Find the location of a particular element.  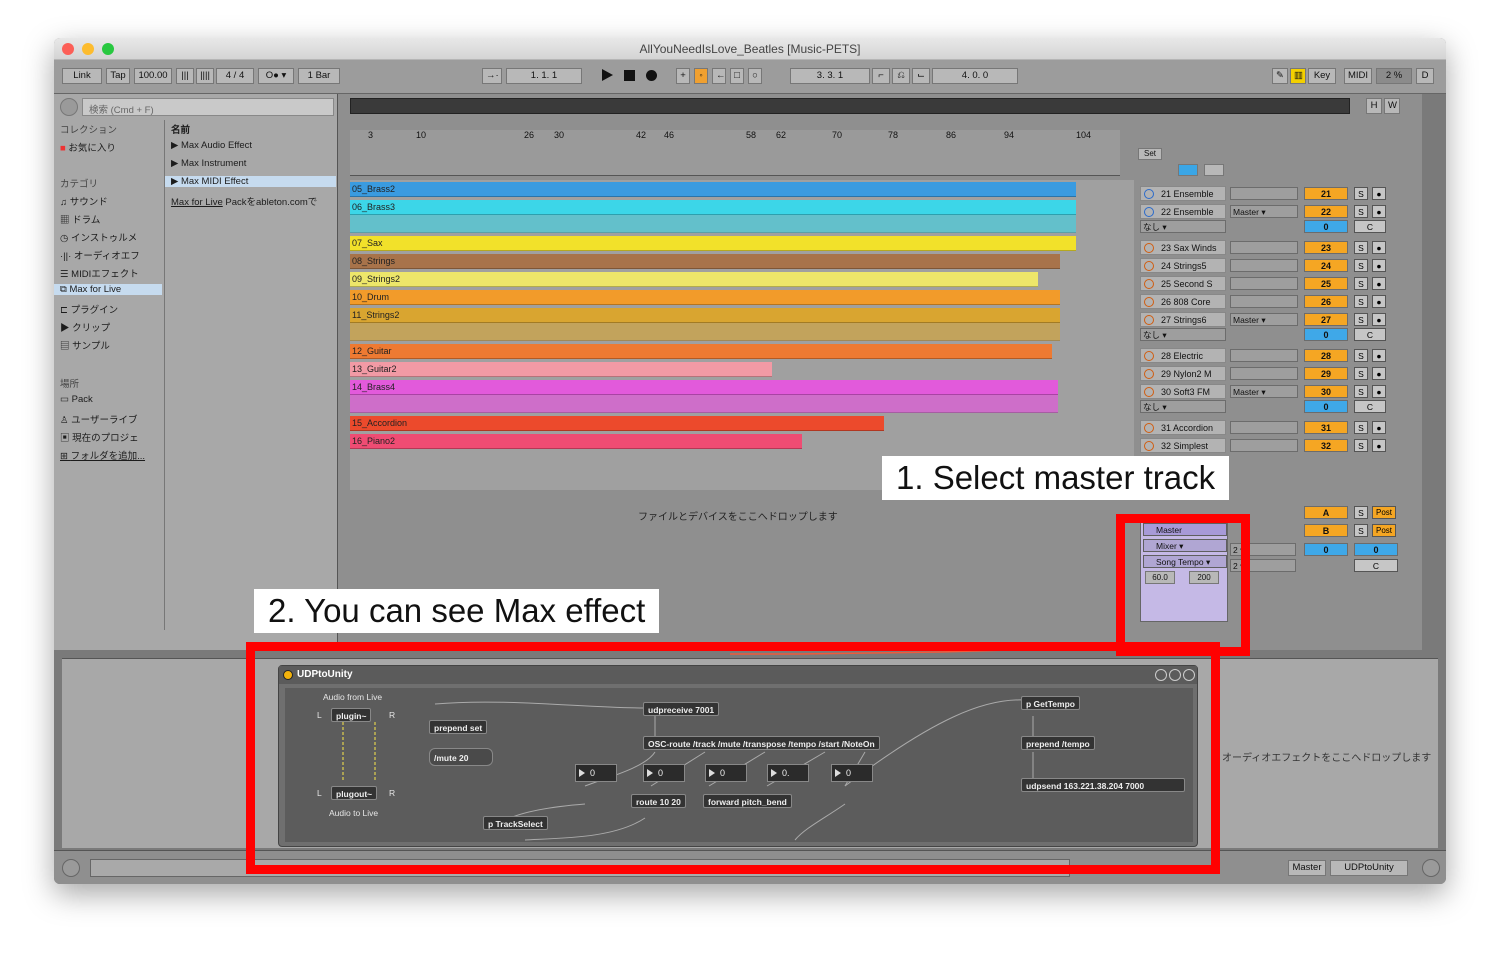

loop-icon: ○ is located at coordinates (755, 76).